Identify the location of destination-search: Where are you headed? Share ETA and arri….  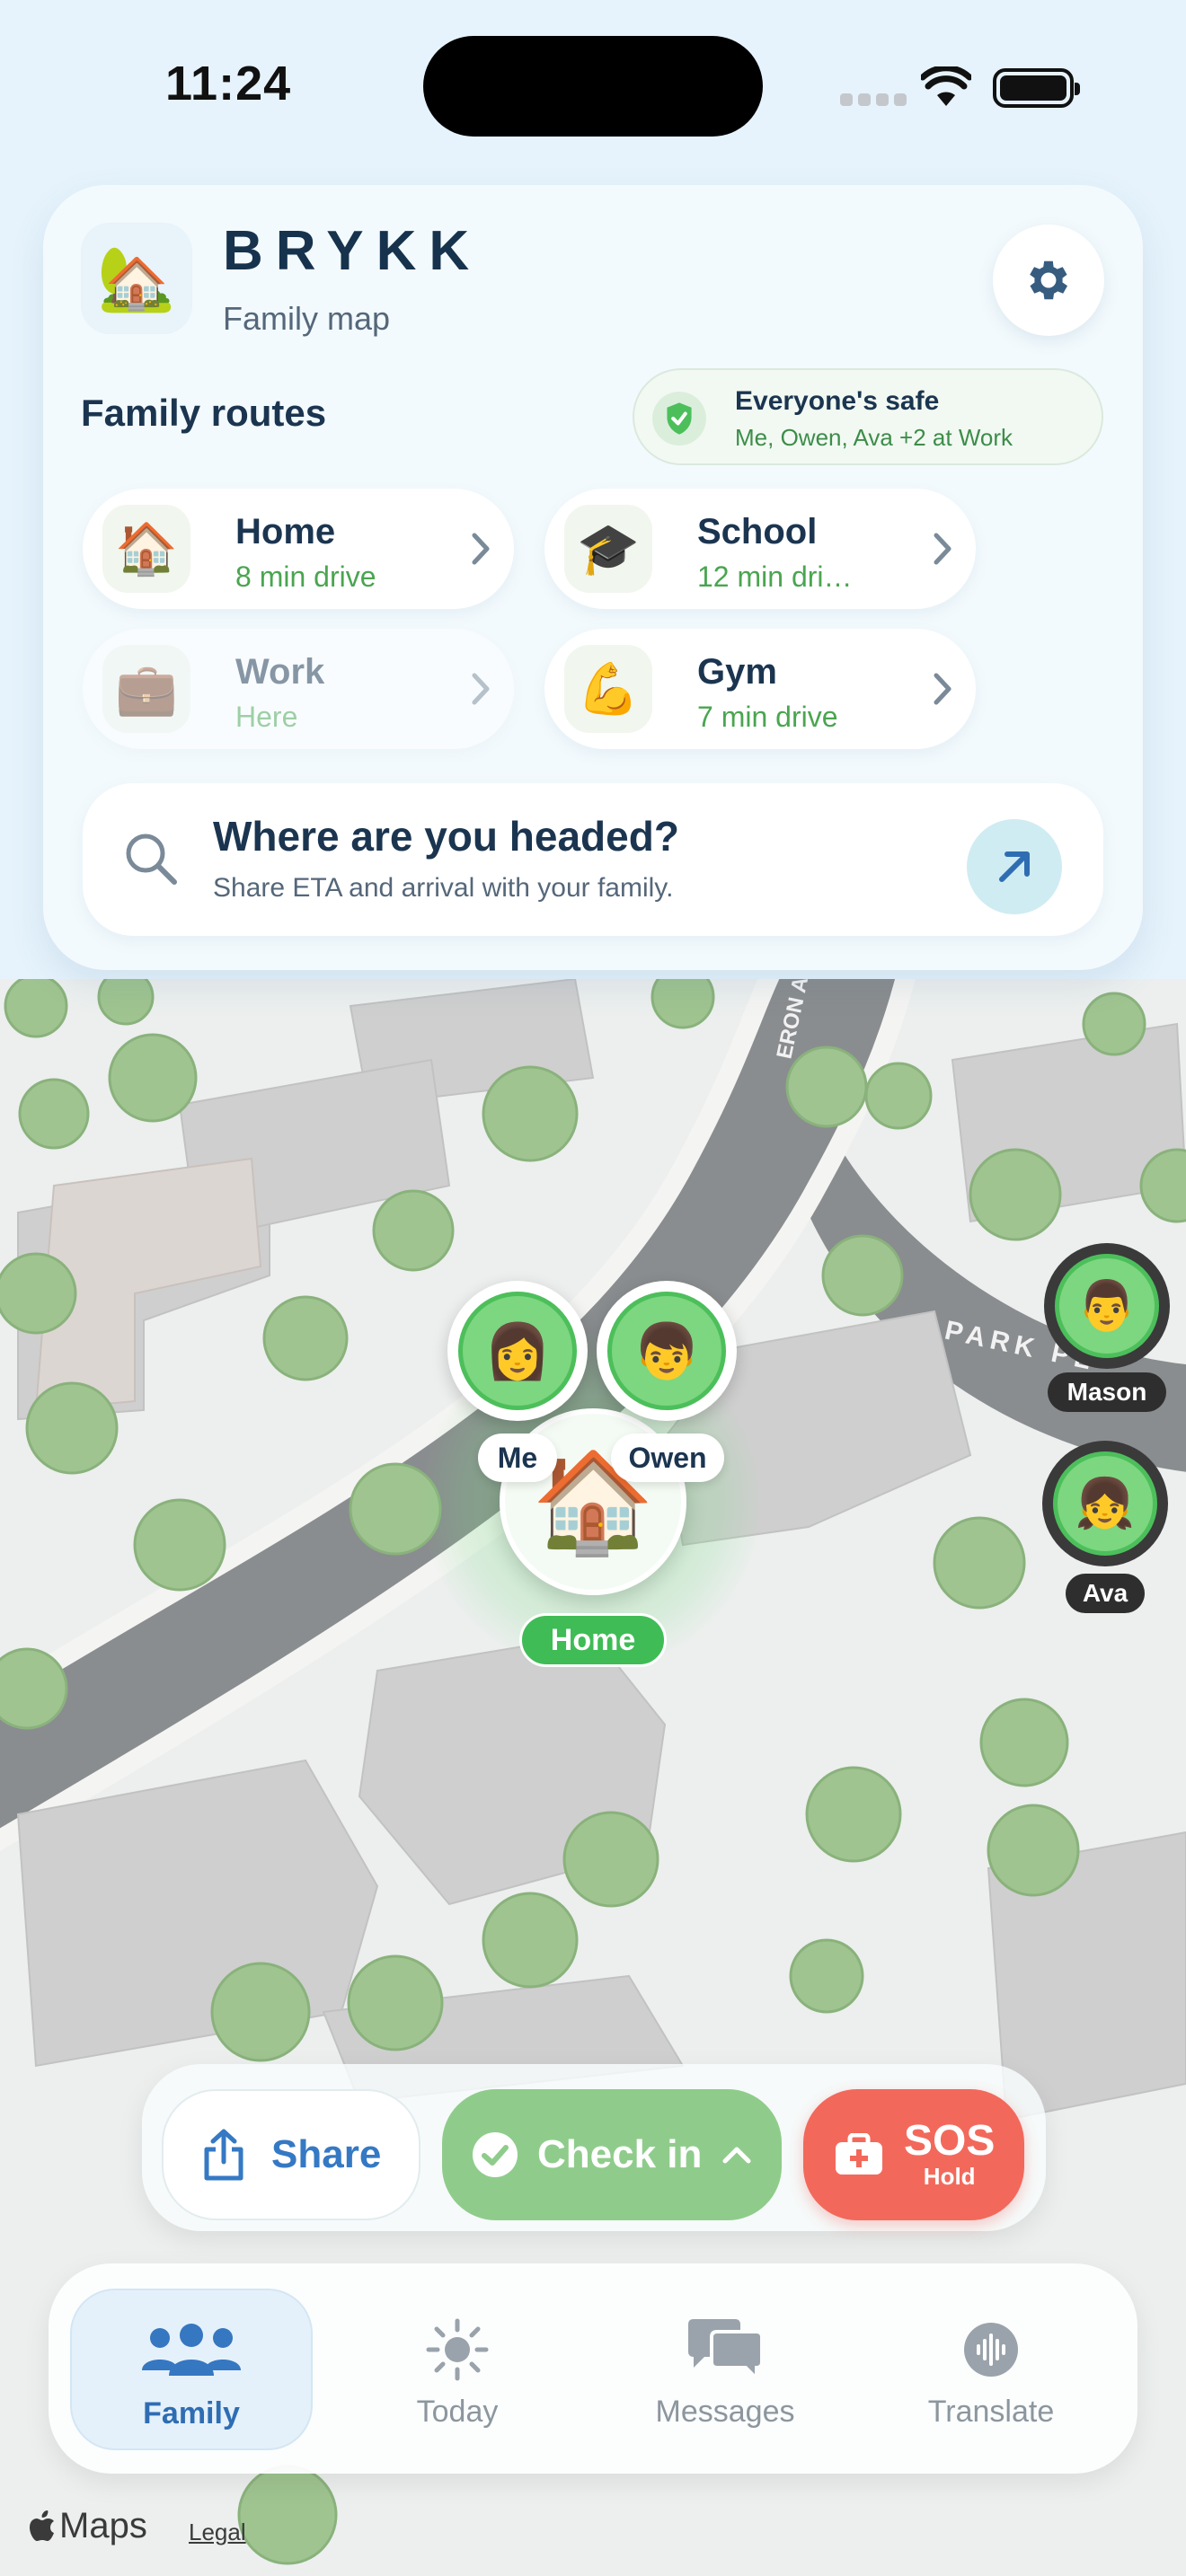
(593, 859).